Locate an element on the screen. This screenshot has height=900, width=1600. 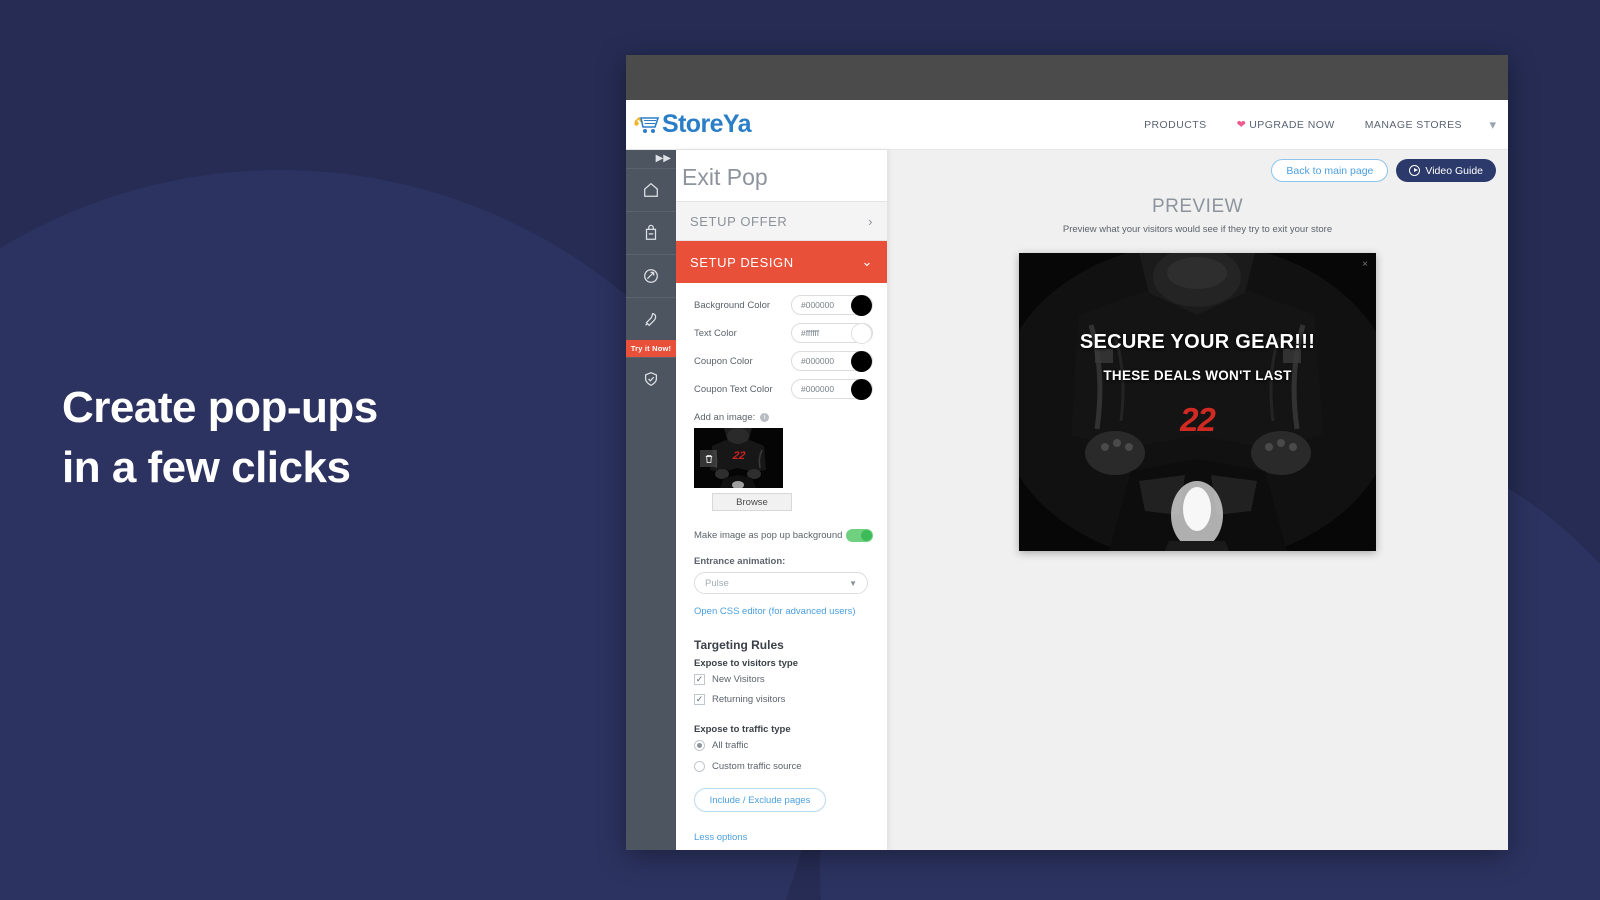
main-nav: PRODUCTS ❤ UPGRADE NOW MANAGE STORES is located at coordinates (1303, 125).